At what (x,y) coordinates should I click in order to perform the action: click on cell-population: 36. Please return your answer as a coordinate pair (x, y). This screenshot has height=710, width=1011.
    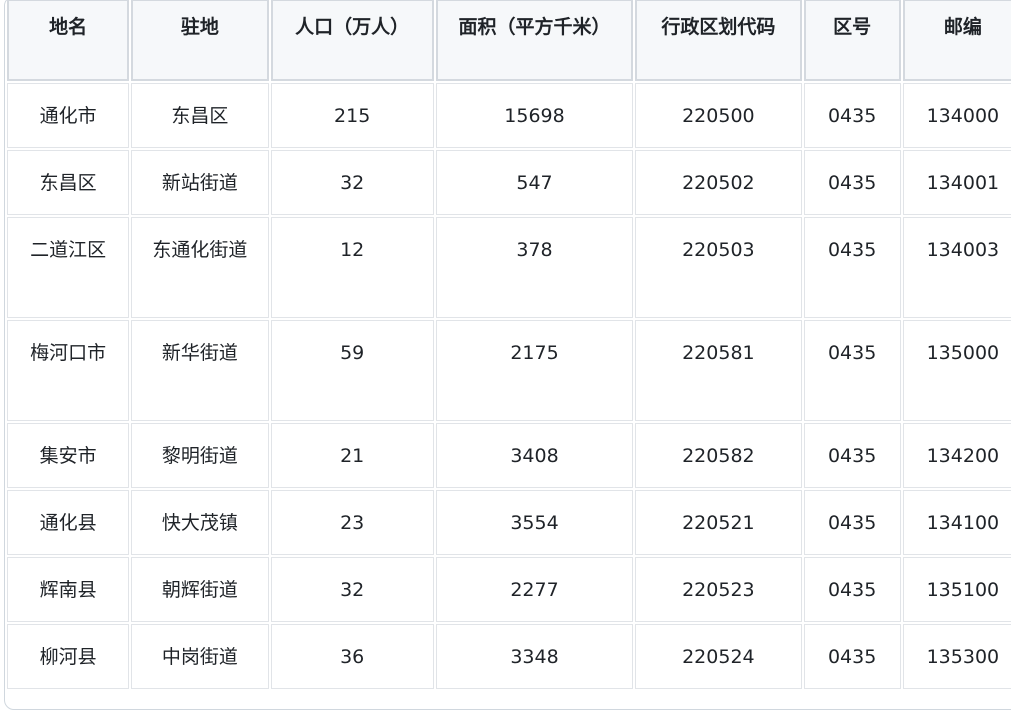
    Looking at the image, I should click on (352, 656).